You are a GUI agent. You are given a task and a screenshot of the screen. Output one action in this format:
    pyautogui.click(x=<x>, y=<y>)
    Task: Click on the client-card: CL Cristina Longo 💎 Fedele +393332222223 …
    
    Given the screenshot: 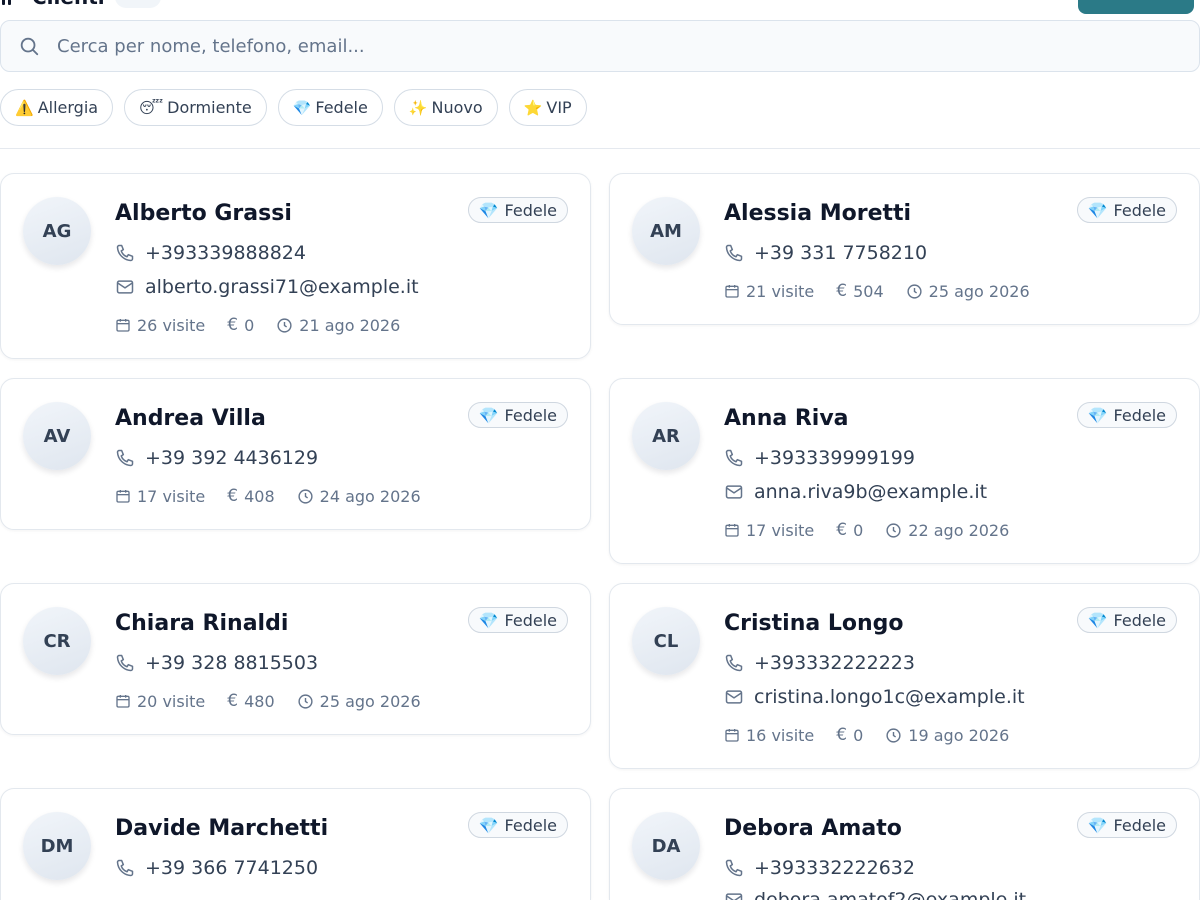 What is the action you would take?
    pyautogui.click(x=904, y=676)
    